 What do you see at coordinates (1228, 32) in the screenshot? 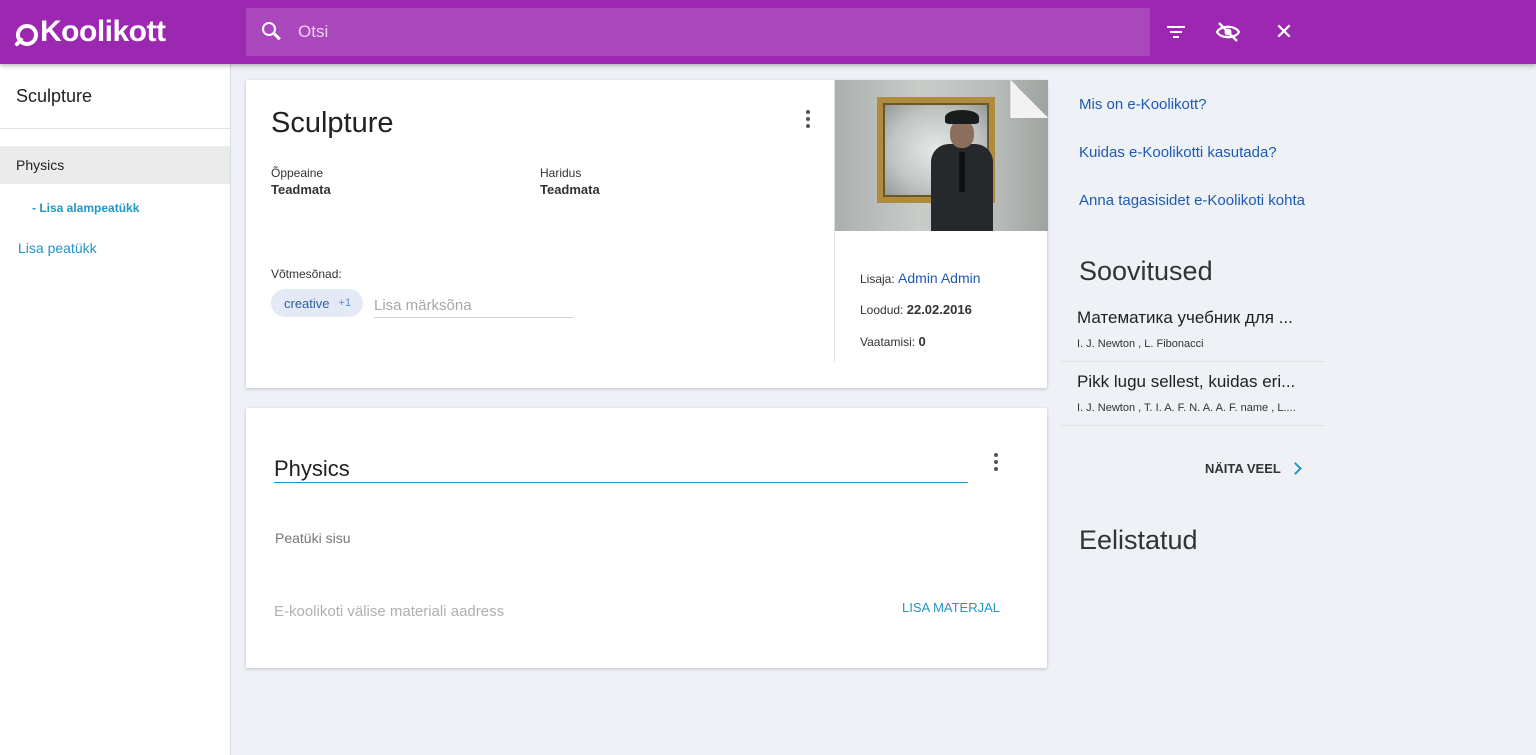
I see `visibility-off-icon` at bounding box center [1228, 32].